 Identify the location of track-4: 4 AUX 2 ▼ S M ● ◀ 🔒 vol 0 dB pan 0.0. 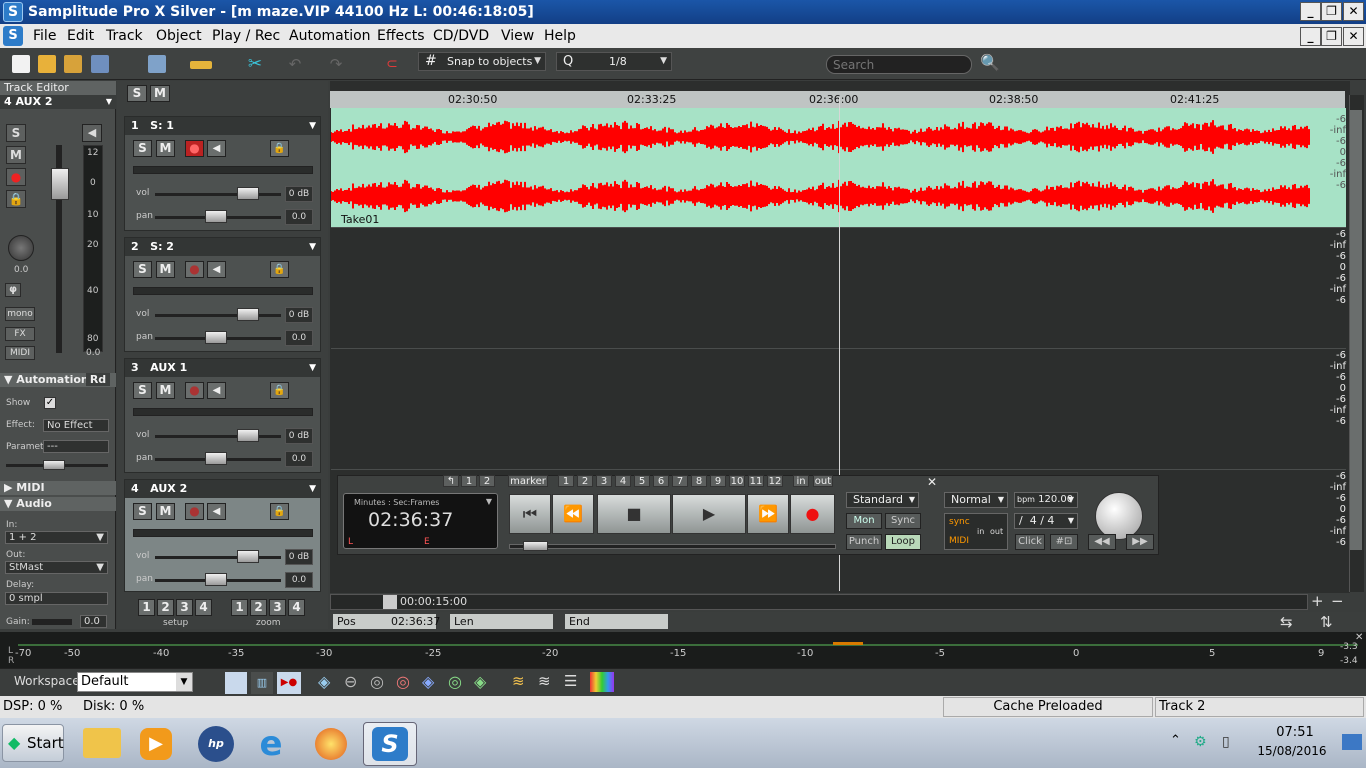
(222, 535).